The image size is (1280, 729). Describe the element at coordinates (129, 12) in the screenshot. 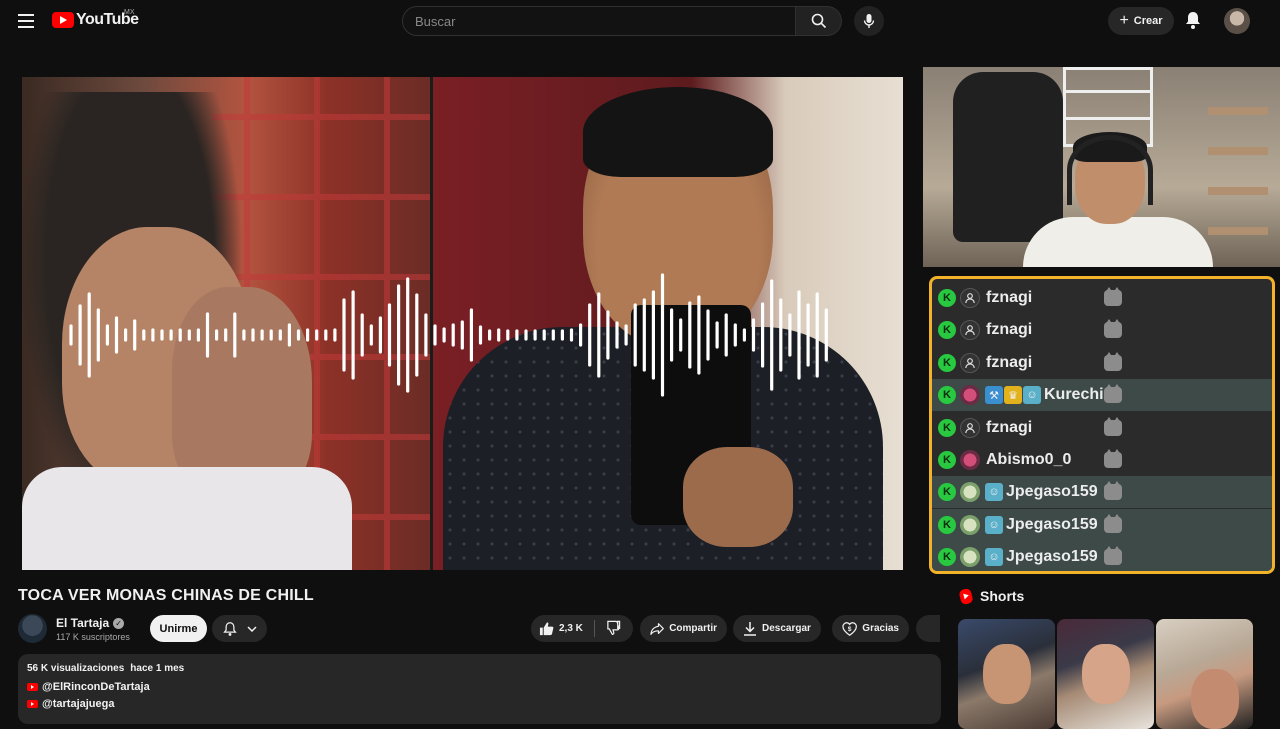

I see `country-code: MX` at that location.